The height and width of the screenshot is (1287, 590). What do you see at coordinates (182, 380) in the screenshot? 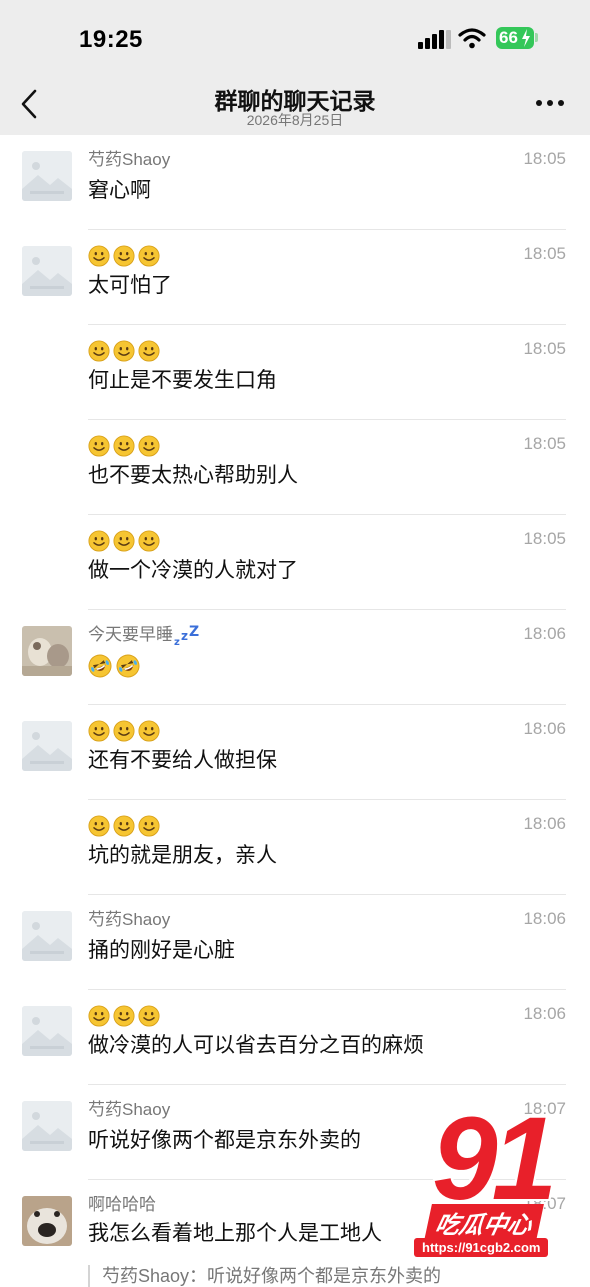
I see `message-text: 何止是不要发生口角` at bounding box center [182, 380].